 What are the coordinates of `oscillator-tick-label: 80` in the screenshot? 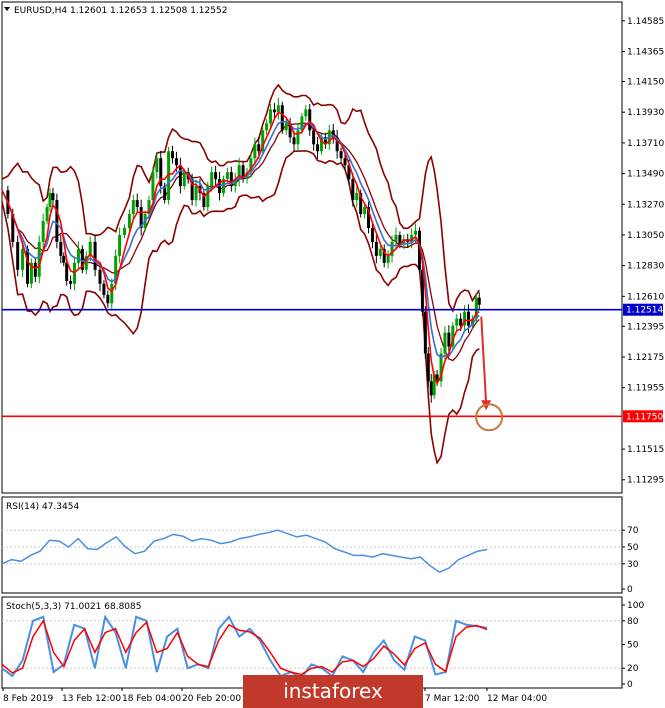 It's located at (633, 622).